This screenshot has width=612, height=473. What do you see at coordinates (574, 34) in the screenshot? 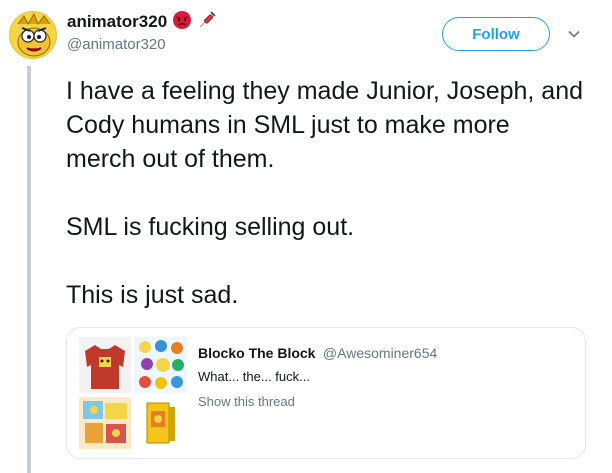
I see `chevron-down-icon` at bounding box center [574, 34].